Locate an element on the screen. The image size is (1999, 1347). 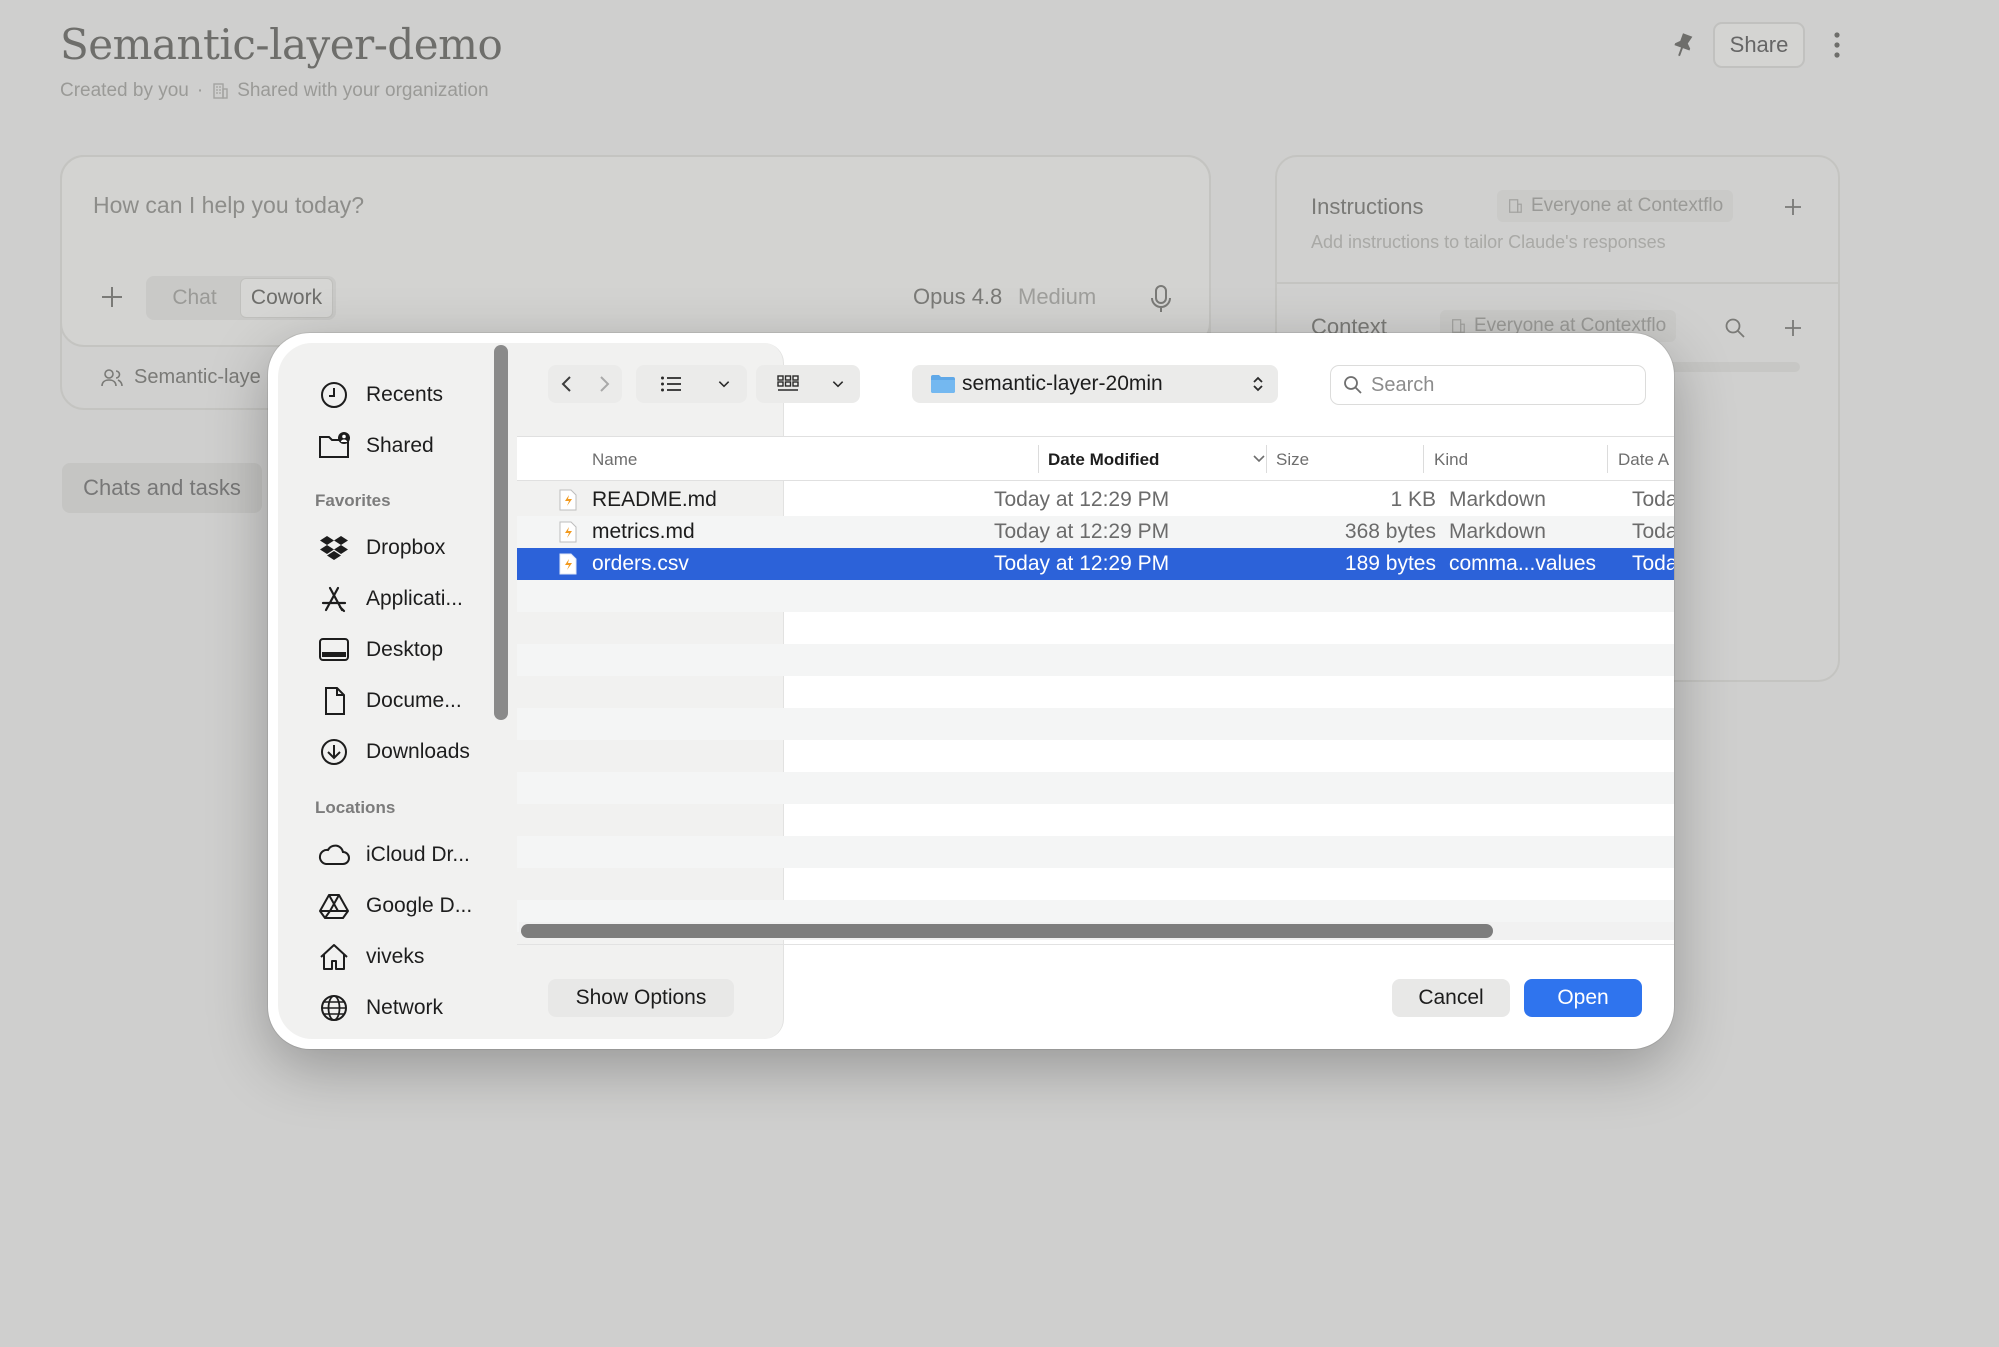
horizontal-scroll-thumb is located at coordinates (1007, 931).